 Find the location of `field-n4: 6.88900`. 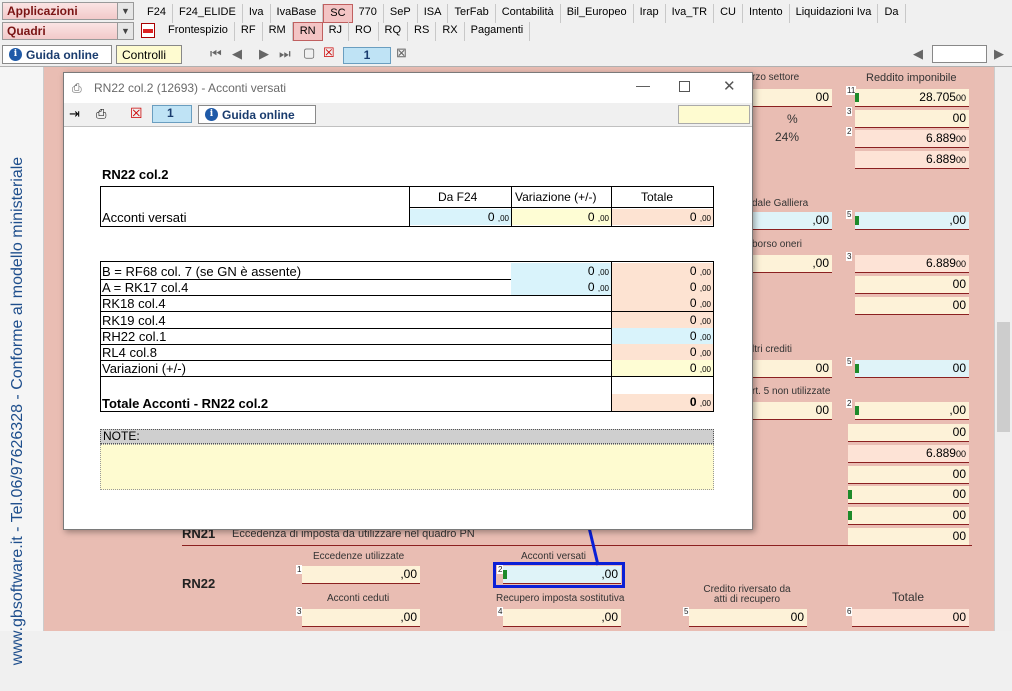

field-n4: 6.88900 is located at coordinates (908, 454).